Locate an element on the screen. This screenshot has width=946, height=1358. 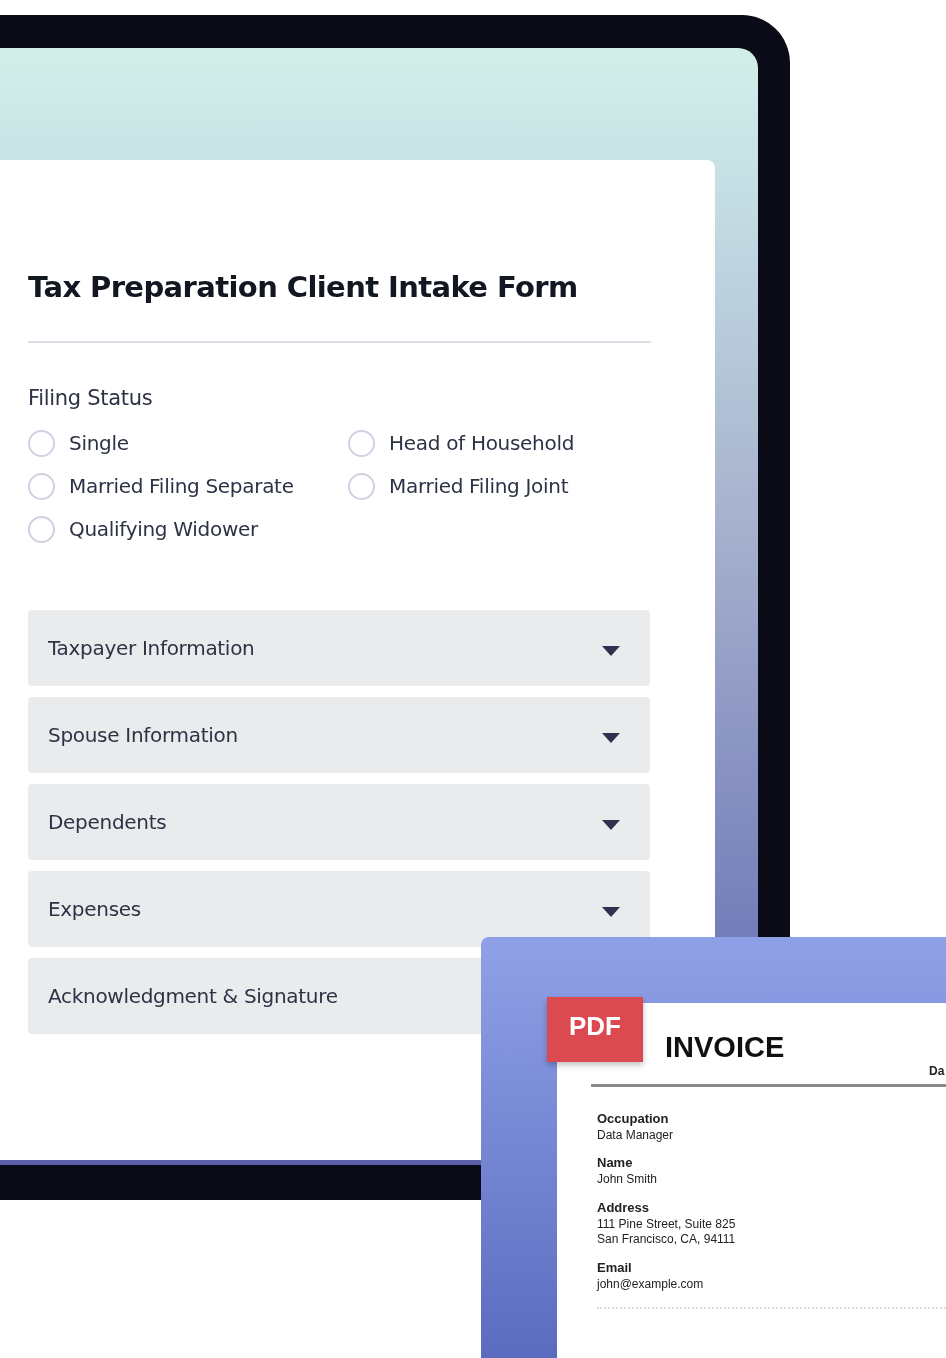
column-label: Da is located at coordinates (937, 1071).